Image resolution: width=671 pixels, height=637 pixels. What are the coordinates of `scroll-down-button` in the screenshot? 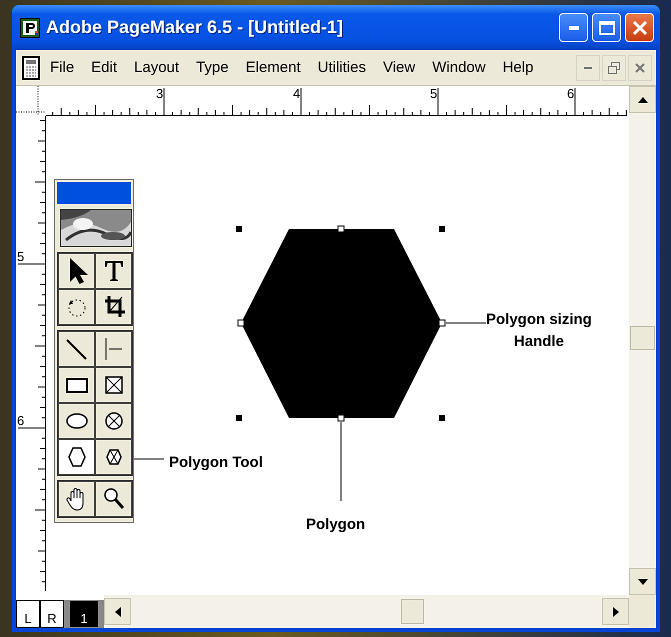 It's located at (642, 581).